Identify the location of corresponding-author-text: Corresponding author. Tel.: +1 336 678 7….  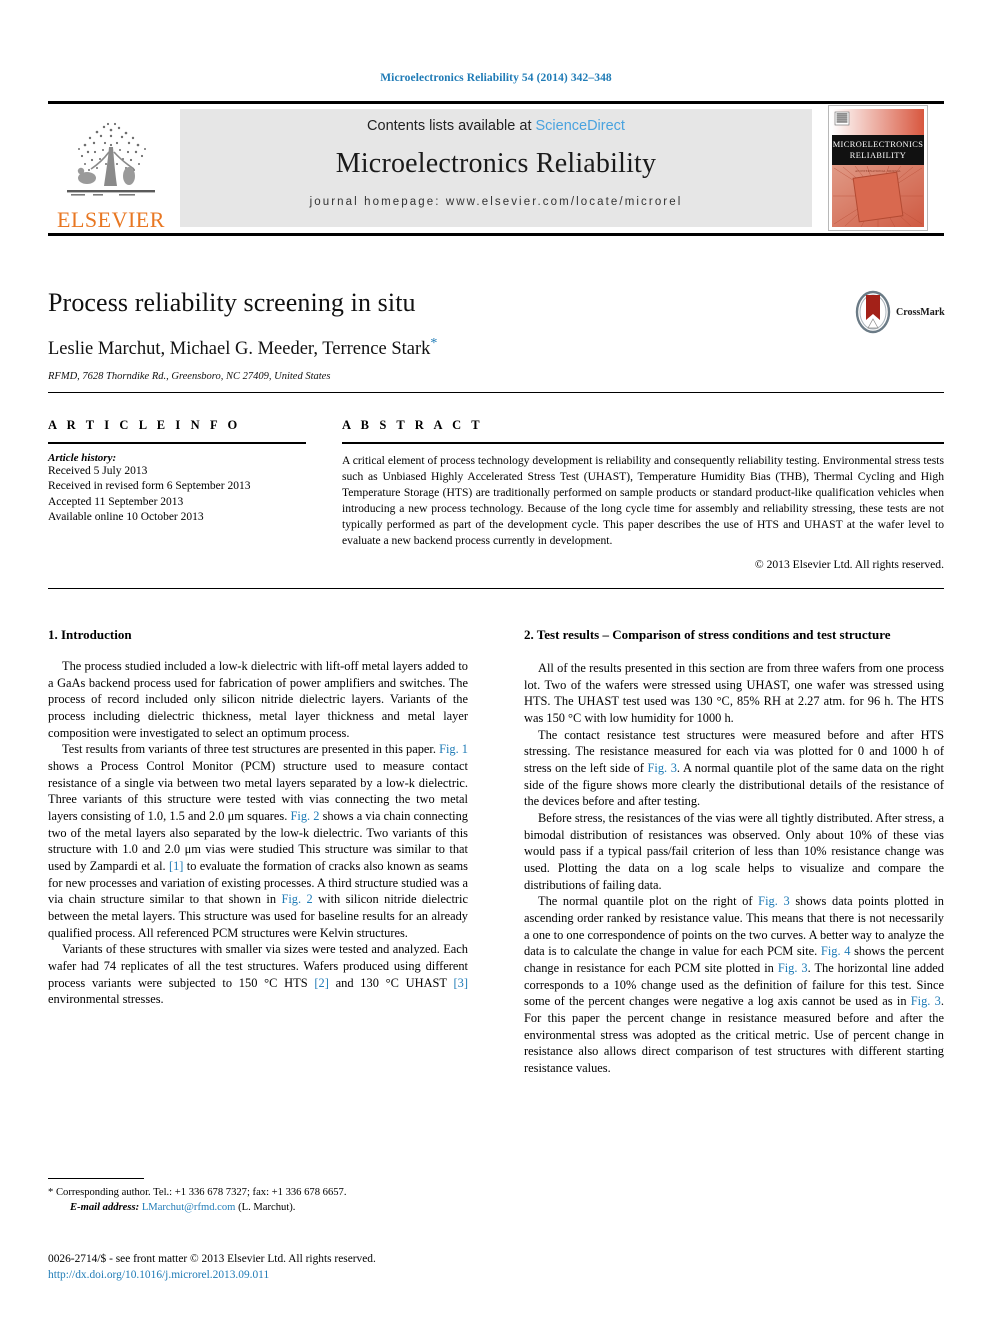
(201, 1192).